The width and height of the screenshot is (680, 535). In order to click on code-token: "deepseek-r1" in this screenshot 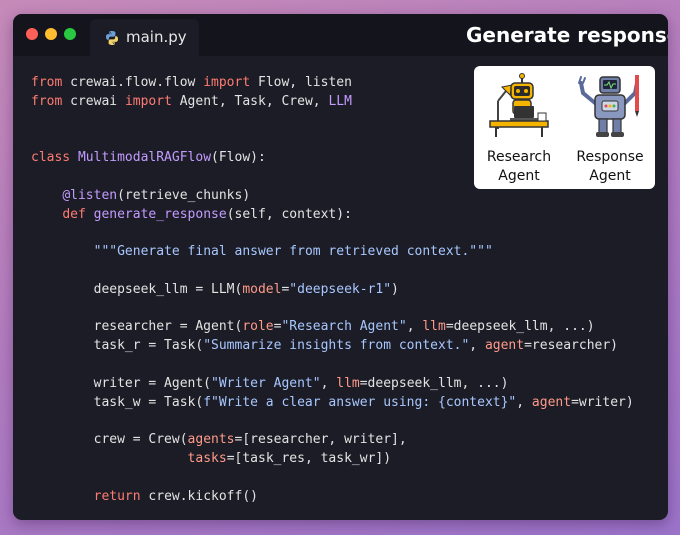, I will do `click(340, 289)`.